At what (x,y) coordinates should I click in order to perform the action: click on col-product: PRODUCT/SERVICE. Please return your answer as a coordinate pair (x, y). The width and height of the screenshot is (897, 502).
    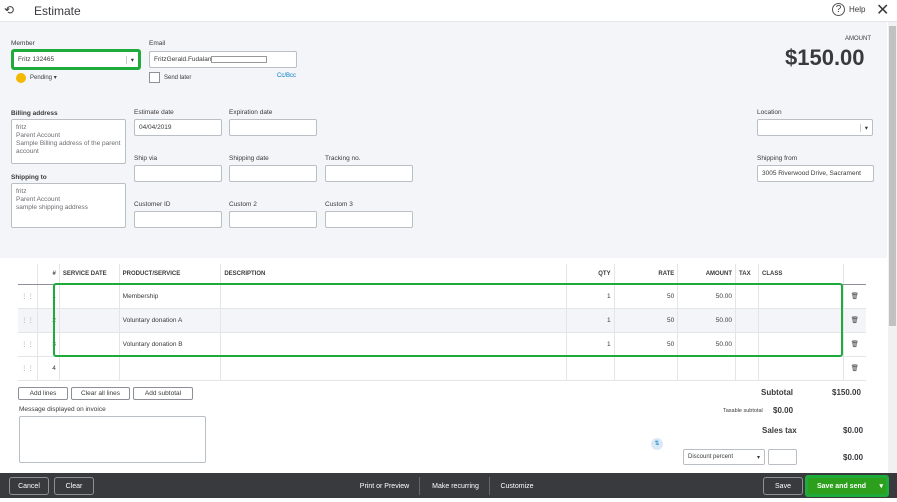
    Looking at the image, I should click on (170, 274).